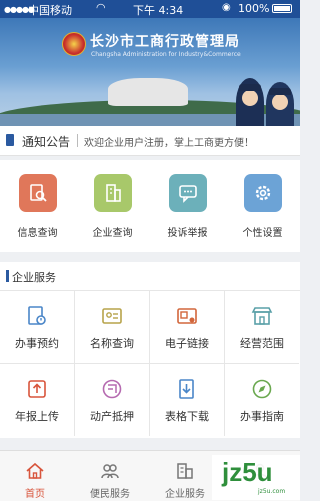 The image size is (320, 501). I want to click on pledge-icon, so click(112, 389).